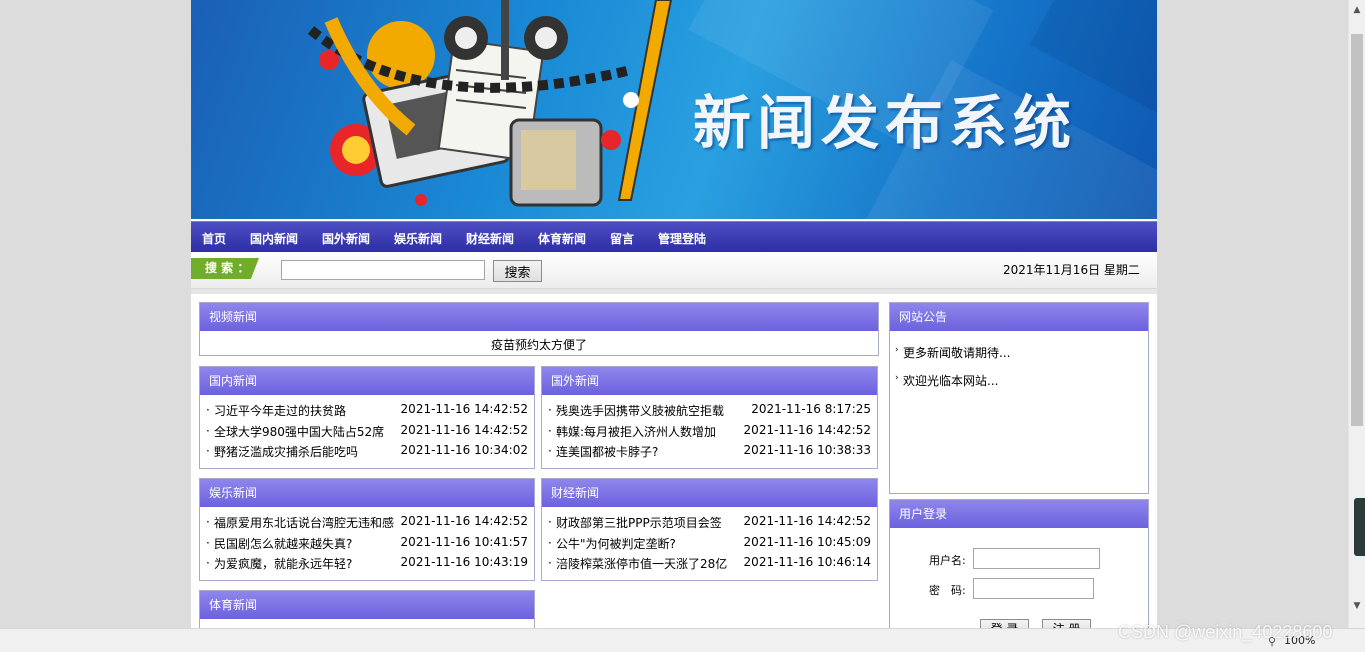 The image size is (1365, 652). Describe the element at coordinates (1071, 270) in the screenshot. I see `current-date: 2021年11月16日 星期二` at that location.